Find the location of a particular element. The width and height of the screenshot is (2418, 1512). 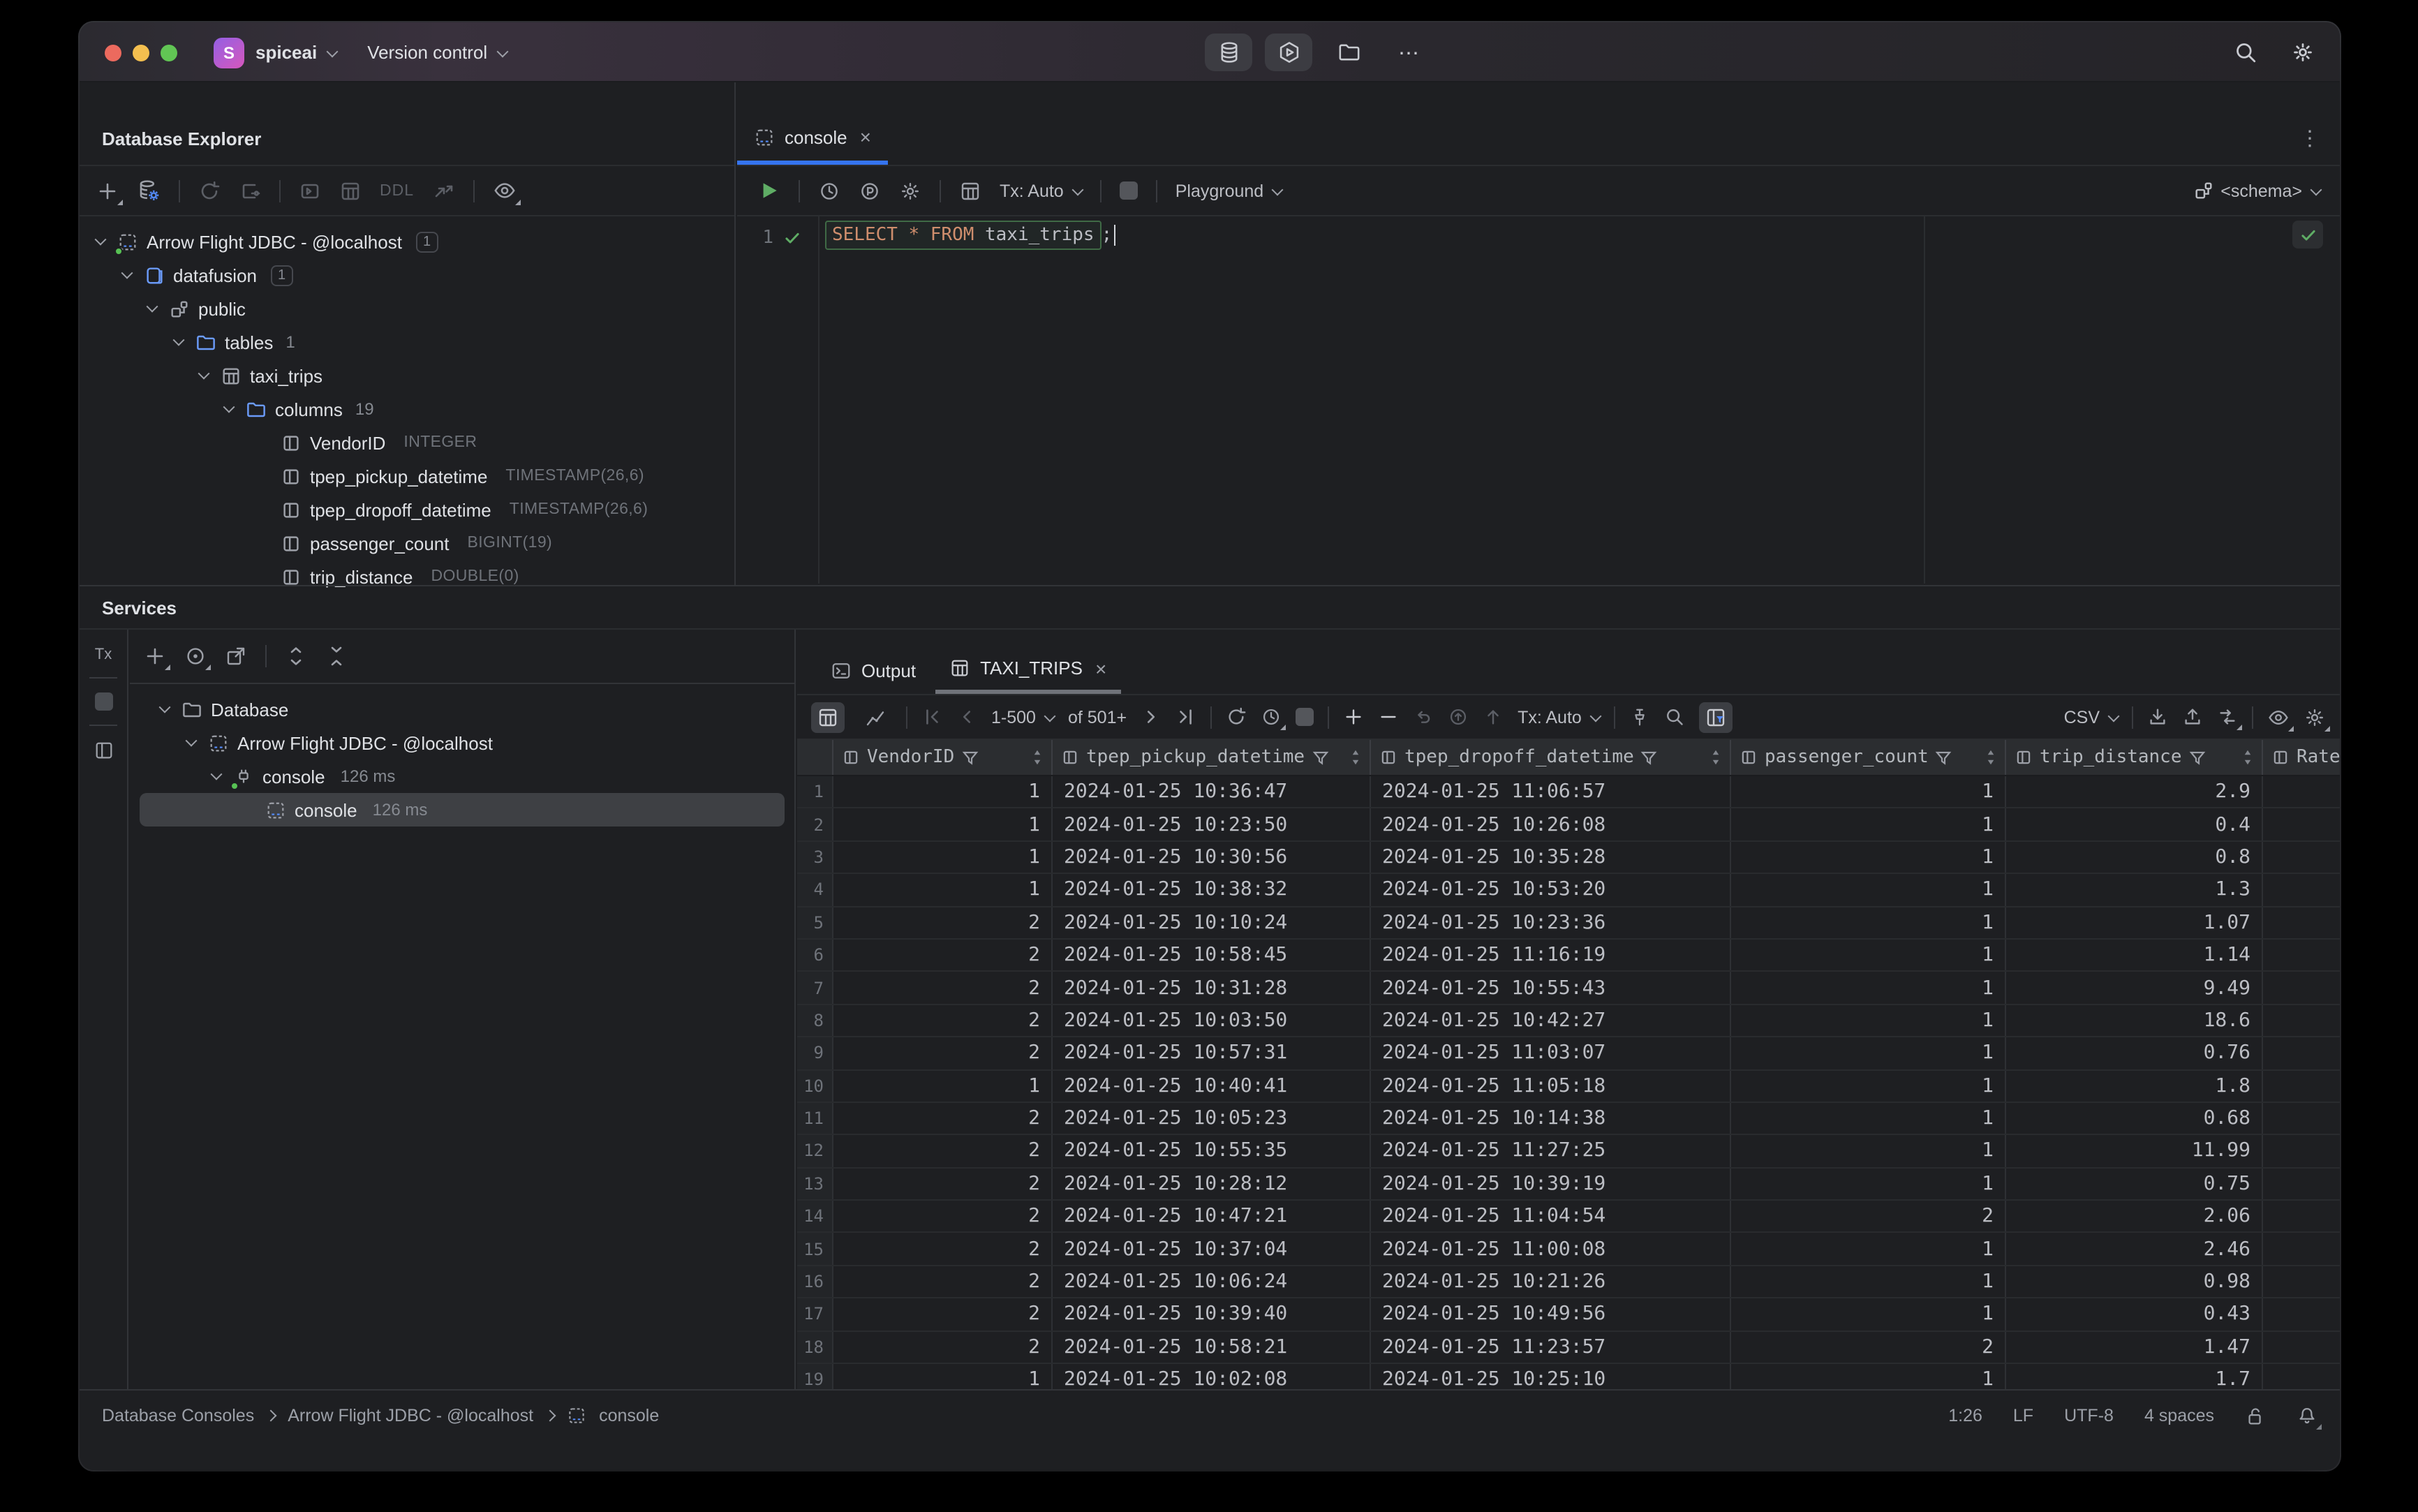

row-number-cell: 18 is located at coordinates (815, 1347).